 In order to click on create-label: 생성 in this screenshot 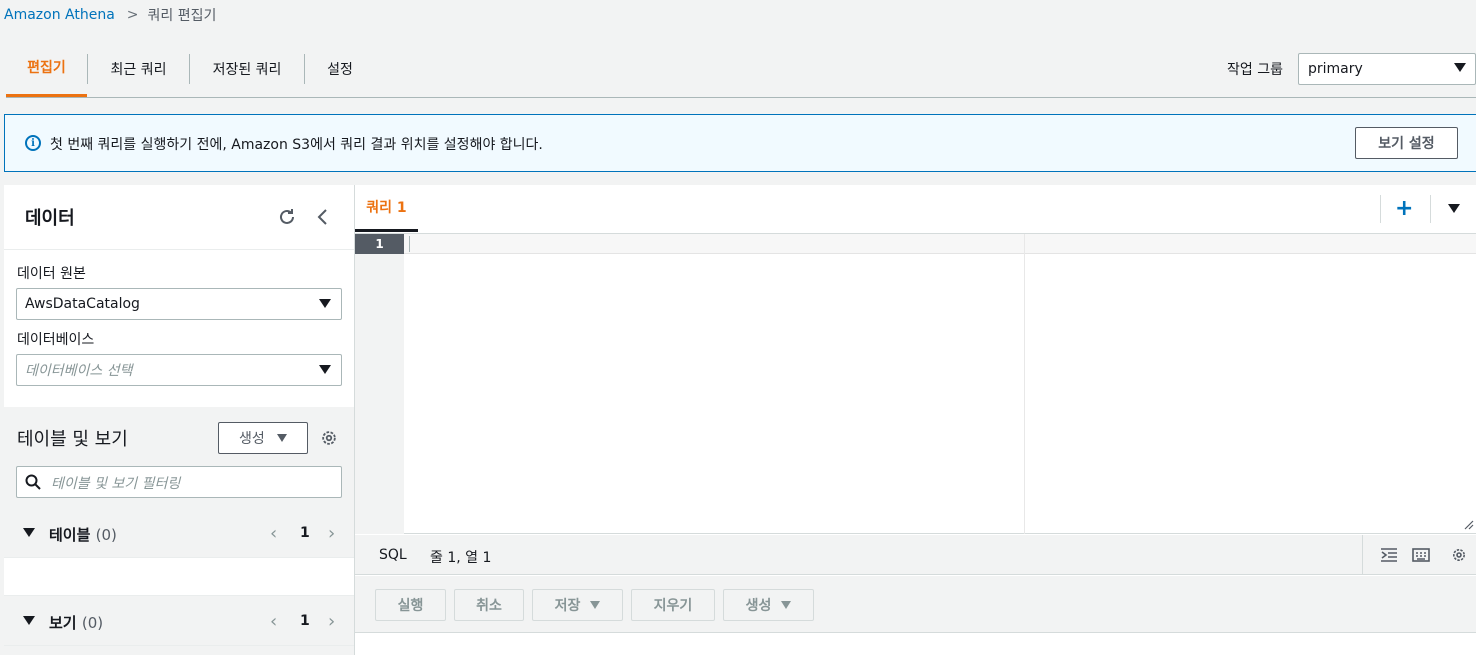, I will do `click(252, 439)`.